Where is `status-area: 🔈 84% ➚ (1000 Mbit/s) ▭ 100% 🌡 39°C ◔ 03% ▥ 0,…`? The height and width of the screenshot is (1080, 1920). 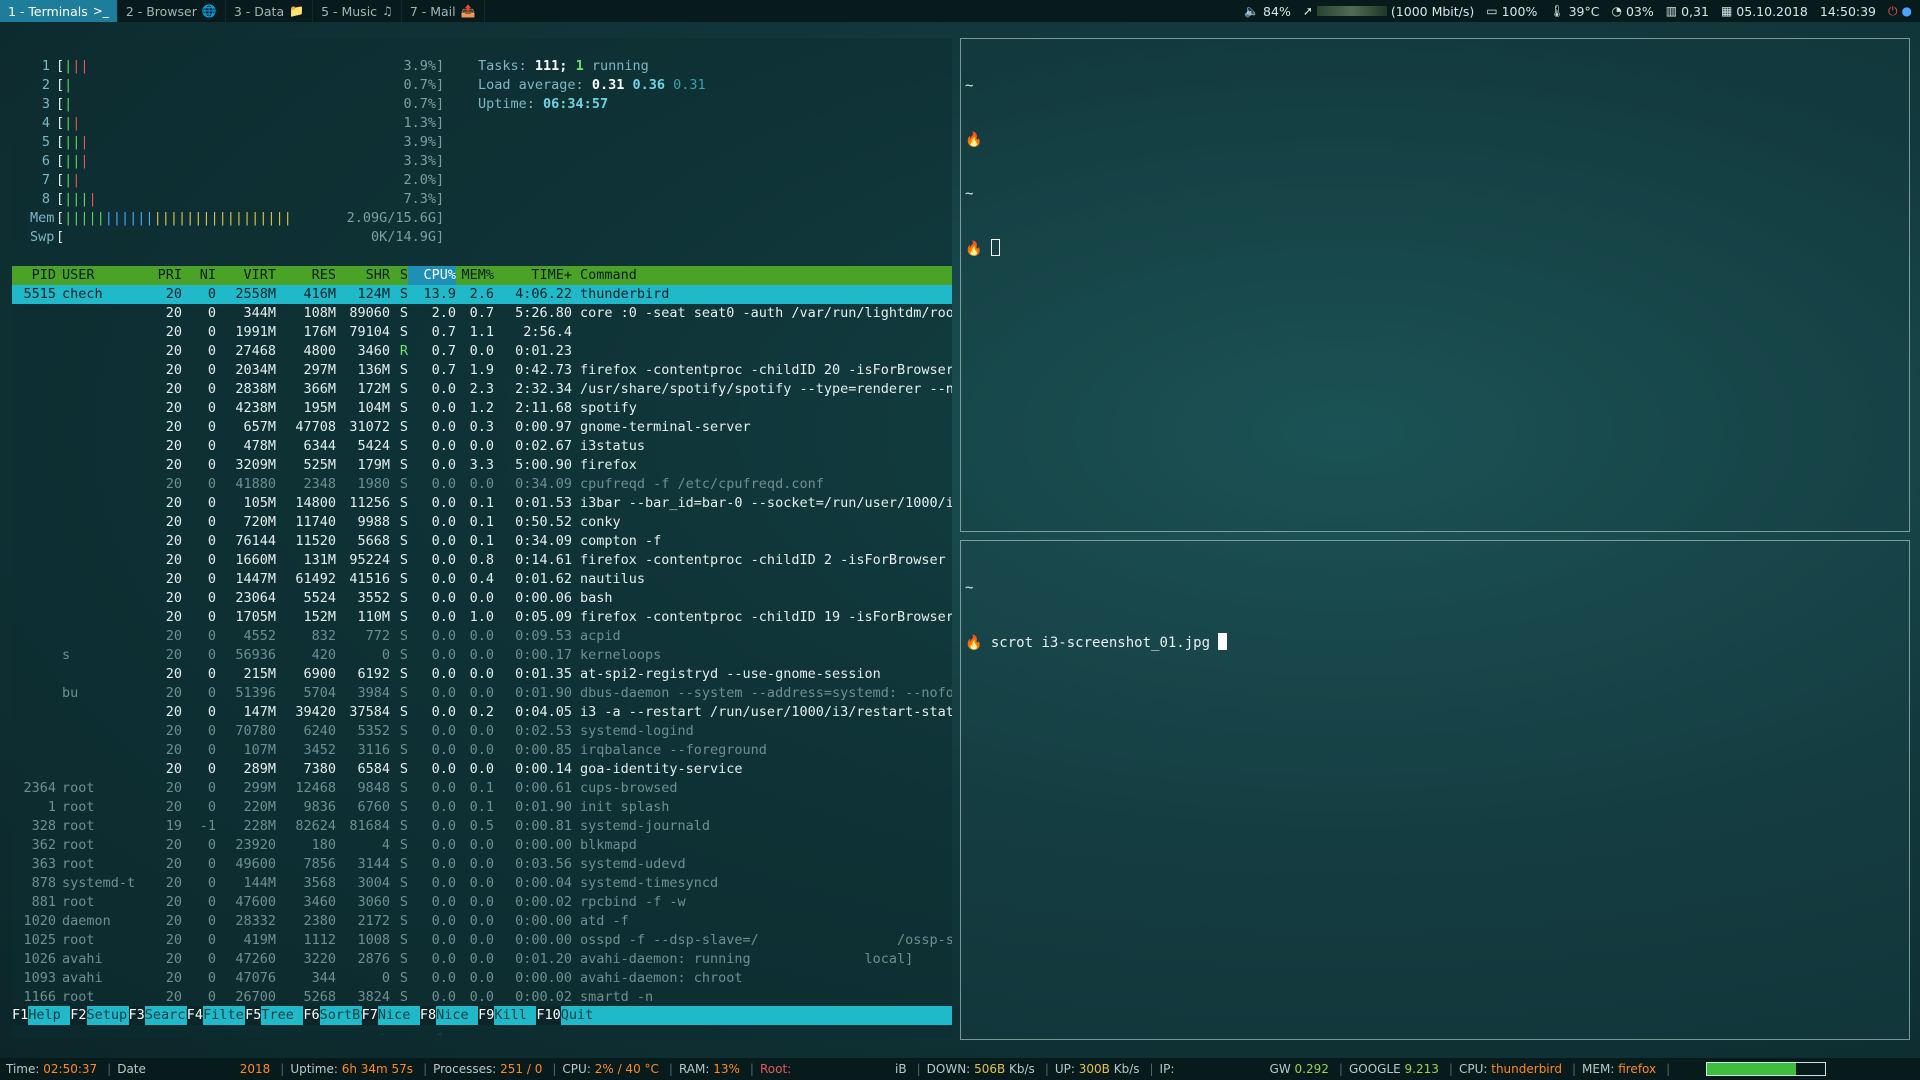 status-area: 🔈 84% ➚ (1000 Mbit/s) ▭ 100% 🌡 39°C ◔ 03% ▥ 0,… is located at coordinates (1582, 11).